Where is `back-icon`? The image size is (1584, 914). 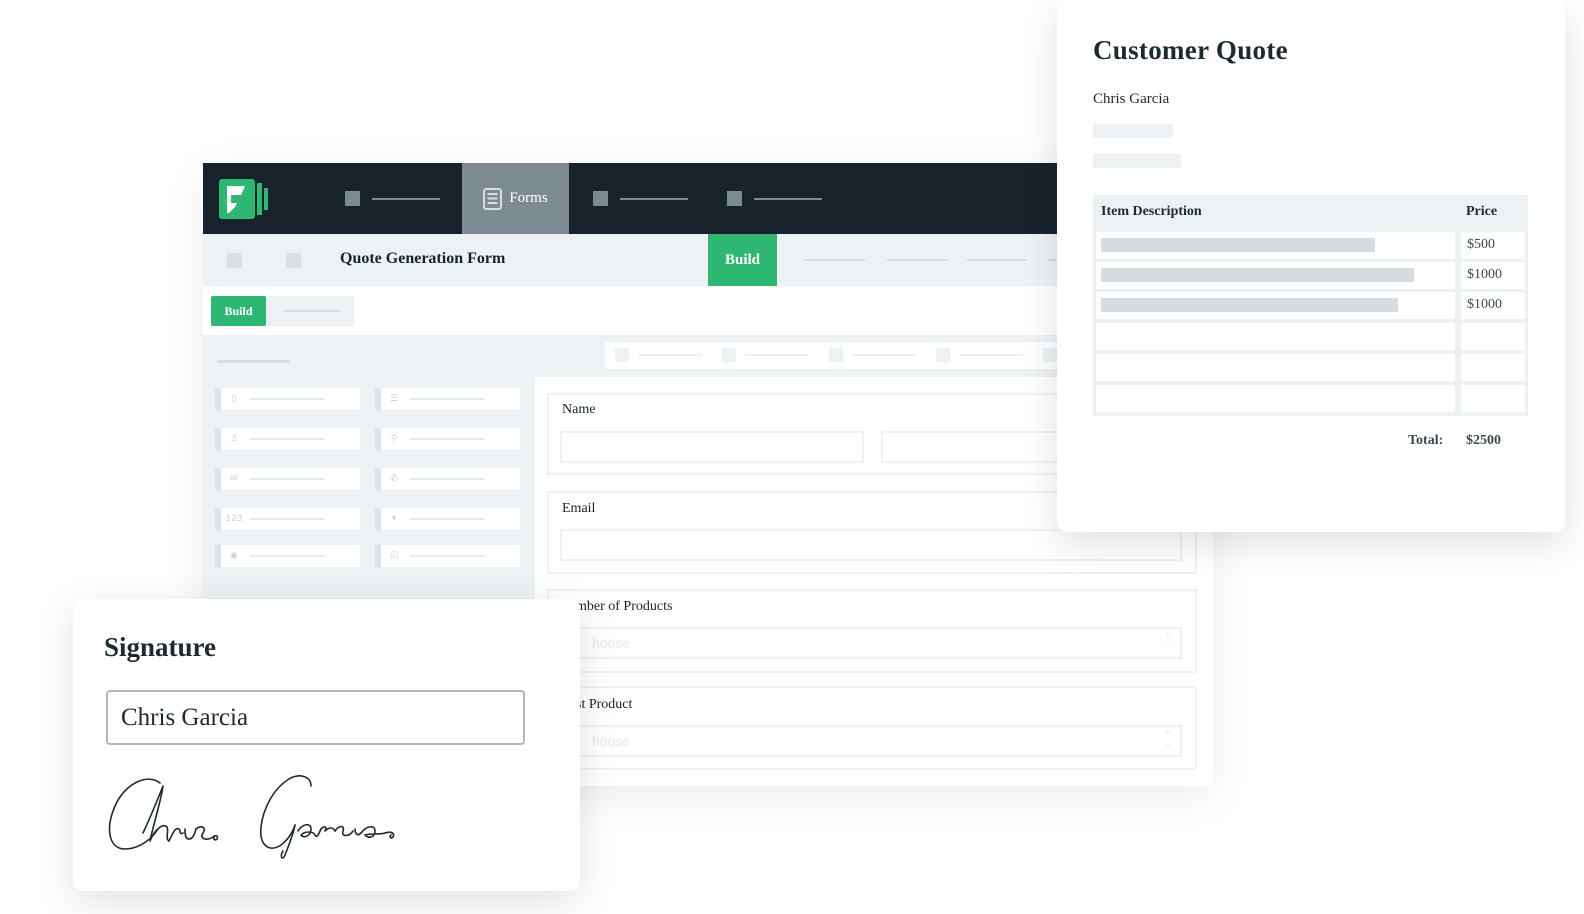
back-icon is located at coordinates (234, 260).